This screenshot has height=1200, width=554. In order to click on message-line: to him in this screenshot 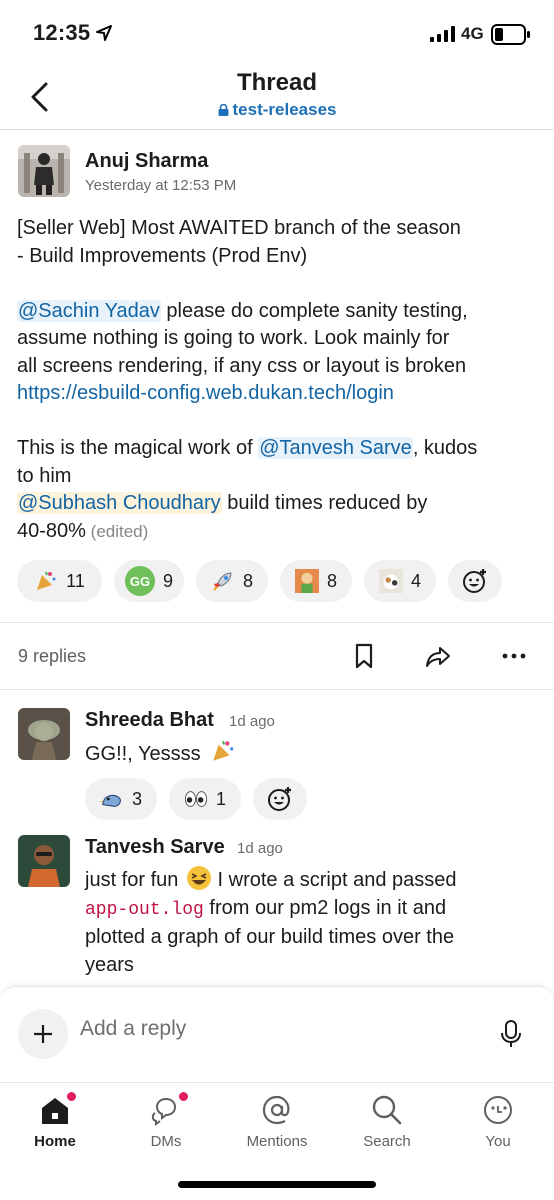, I will do `click(44, 475)`.